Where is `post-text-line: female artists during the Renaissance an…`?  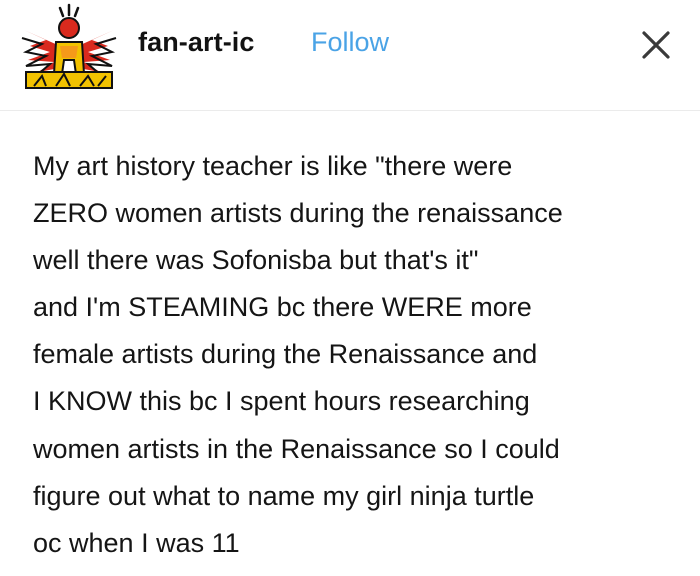
post-text-line: female artists during the Renaissance an… is located at coordinates (285, 354).